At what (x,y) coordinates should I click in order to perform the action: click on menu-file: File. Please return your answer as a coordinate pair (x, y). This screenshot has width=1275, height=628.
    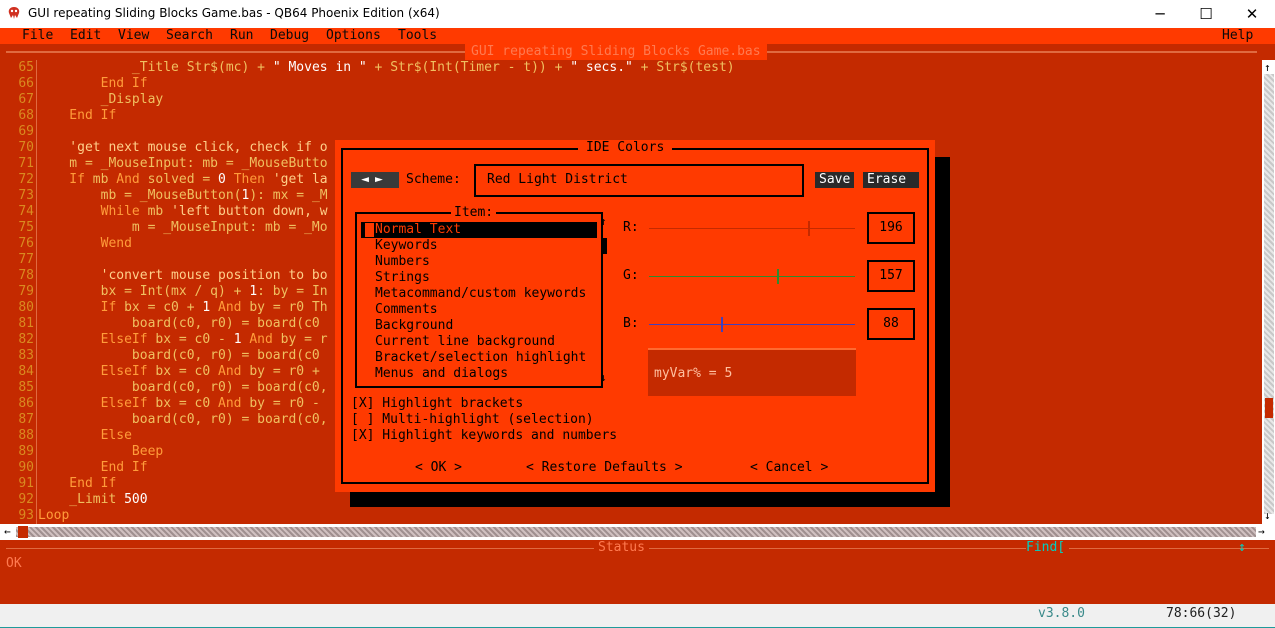
    Looking at the image, I should click on (37, 36).